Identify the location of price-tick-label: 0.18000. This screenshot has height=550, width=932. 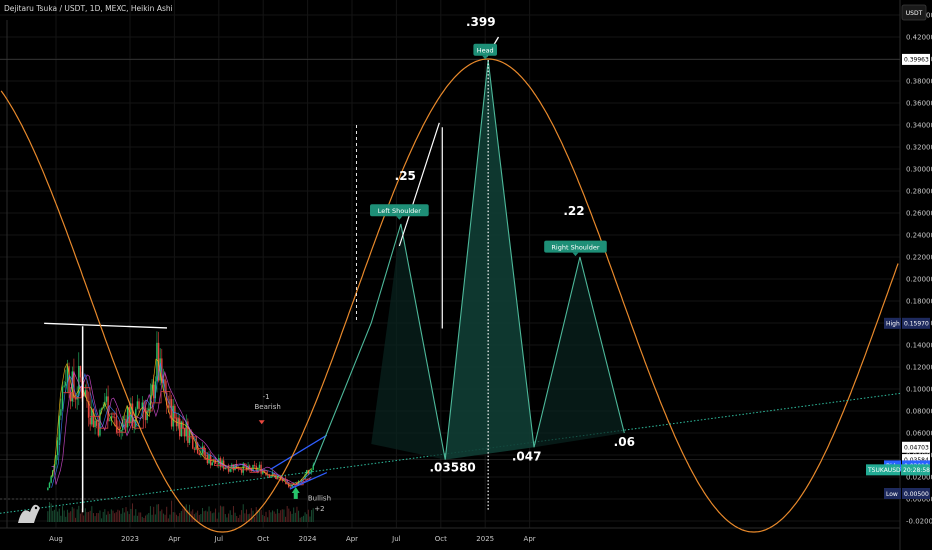
(919, 302).